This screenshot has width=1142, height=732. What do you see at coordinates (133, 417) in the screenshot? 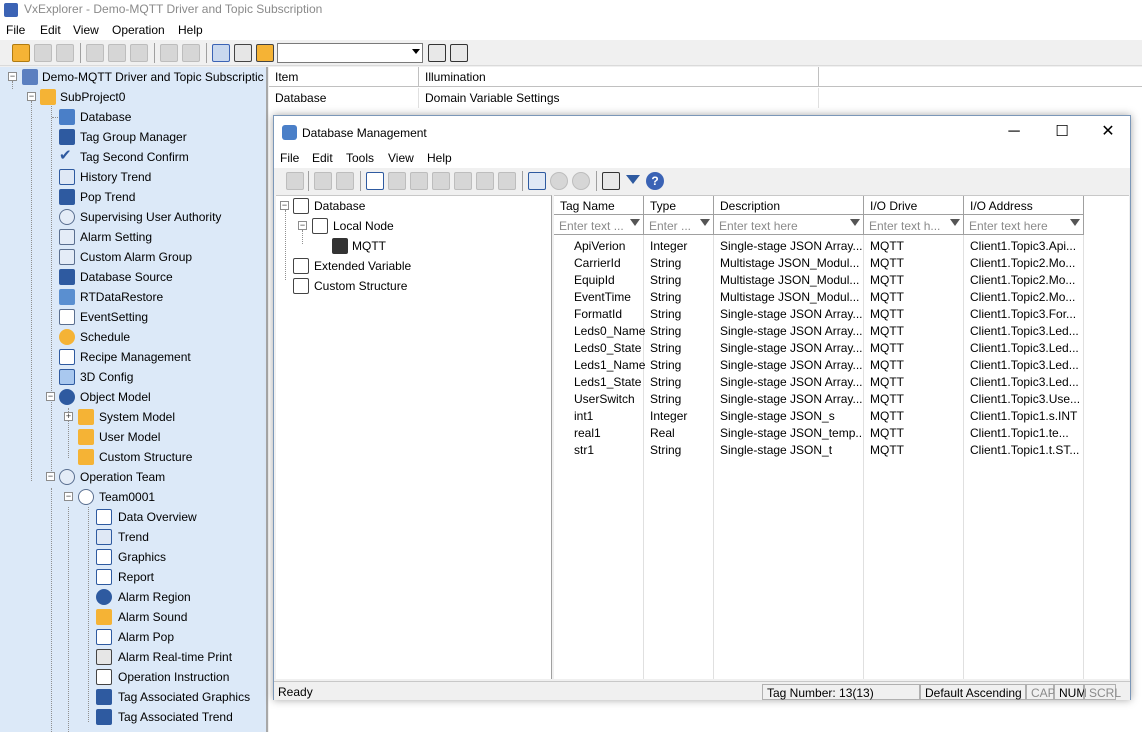
I see `tree-item-system-model: + System Model` at bounding box center [133, 417].